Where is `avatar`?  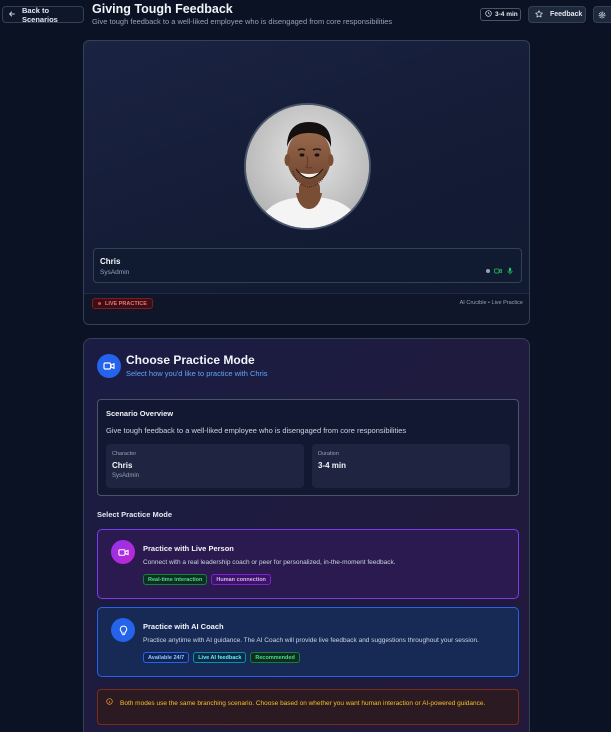
avatar is located at coordinates (307, 166).